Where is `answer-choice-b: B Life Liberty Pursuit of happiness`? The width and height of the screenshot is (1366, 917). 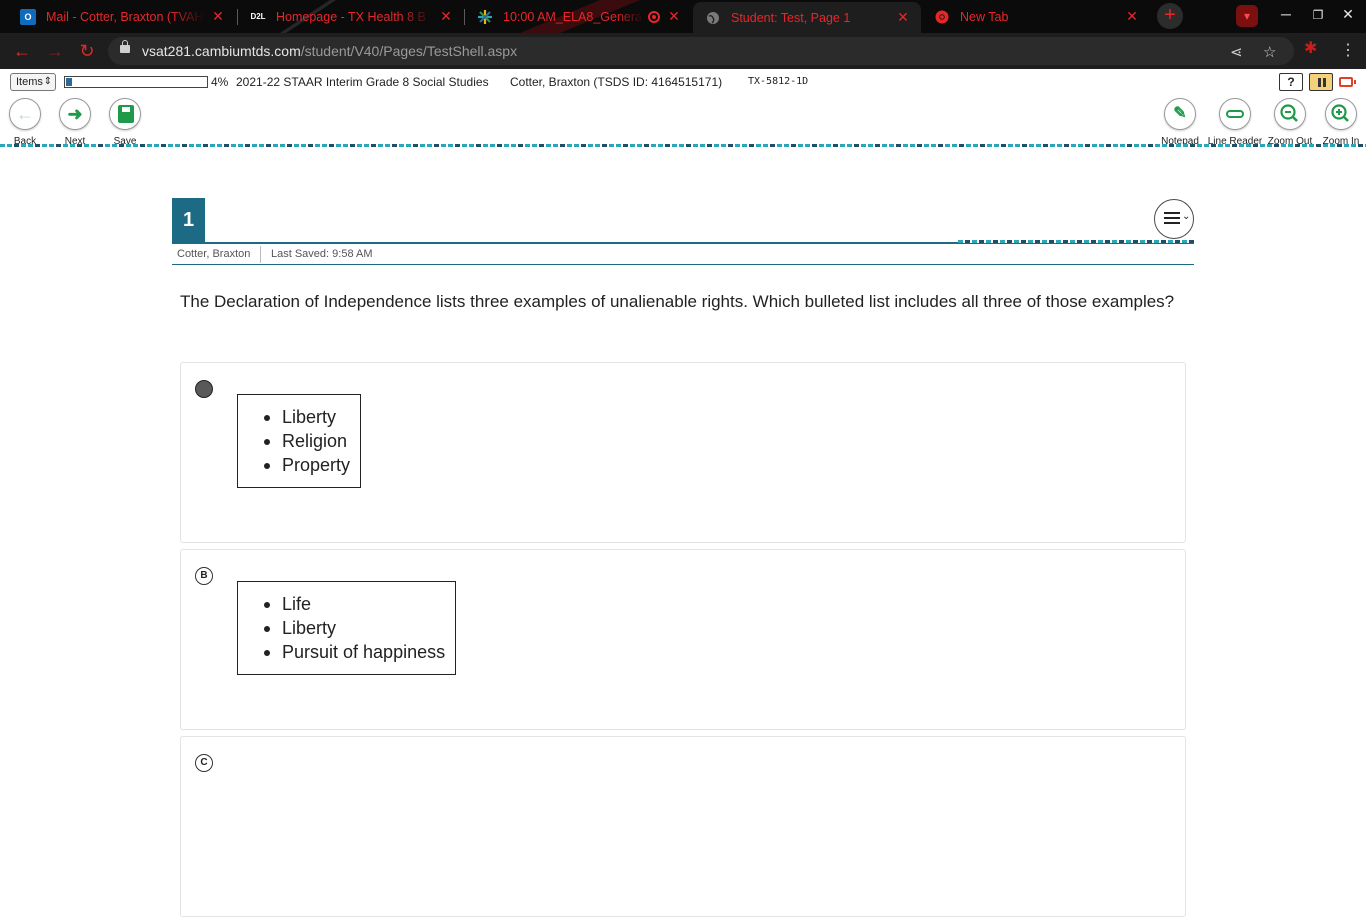 answer-choice-b: B Life Liberty Pursuit of happiness is located at coordinates (683, 639).